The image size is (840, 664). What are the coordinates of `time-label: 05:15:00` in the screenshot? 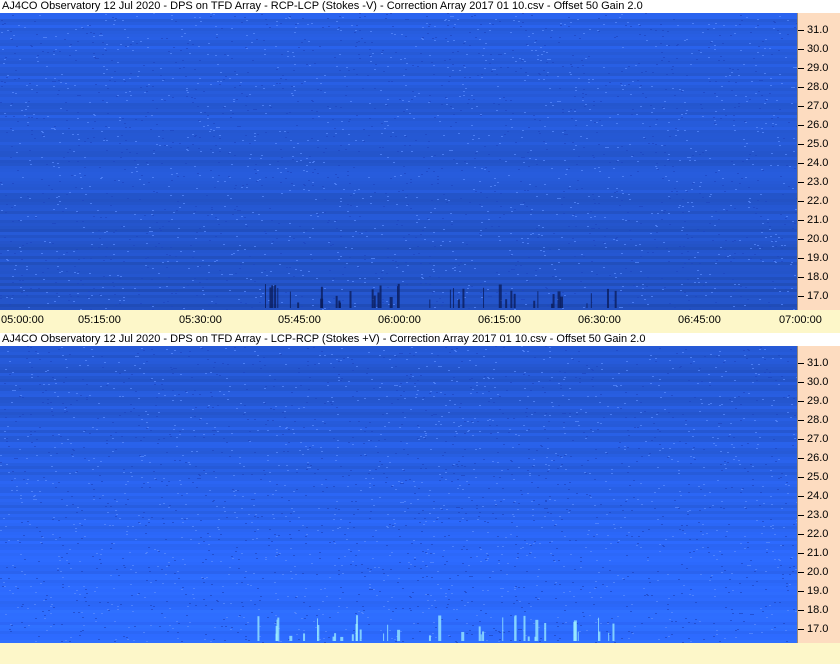 It's located at (99, 320).